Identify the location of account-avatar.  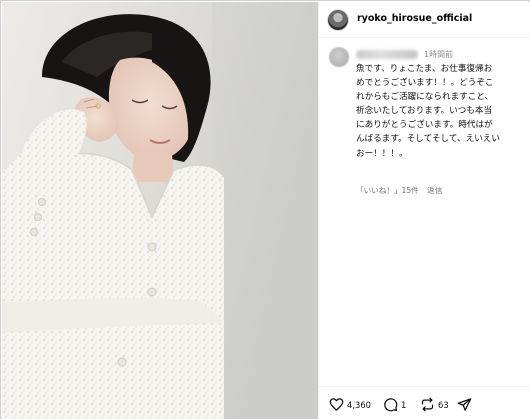
(338, 20).